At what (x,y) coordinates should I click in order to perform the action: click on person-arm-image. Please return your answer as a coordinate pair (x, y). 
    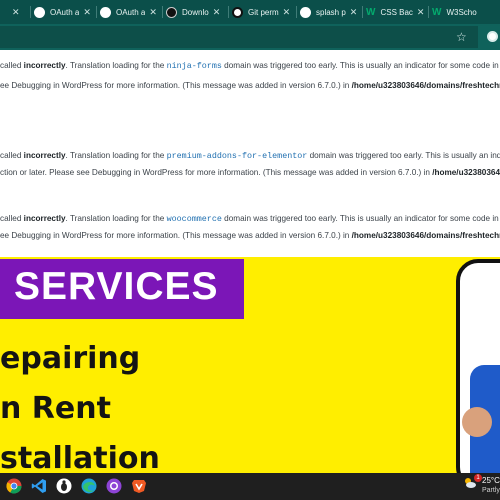
    Looking at the image, I should click on (477, 422).